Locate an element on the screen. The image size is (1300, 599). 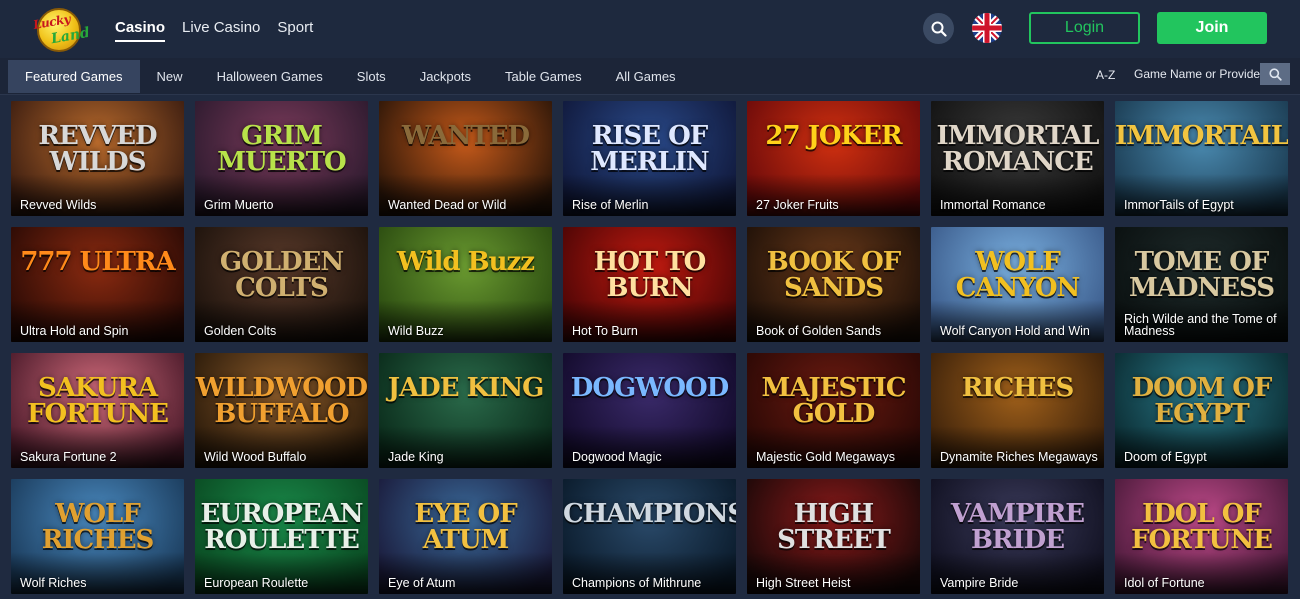
game-title: ImmorTails of Egypt is located at coordinates (1179, 205).